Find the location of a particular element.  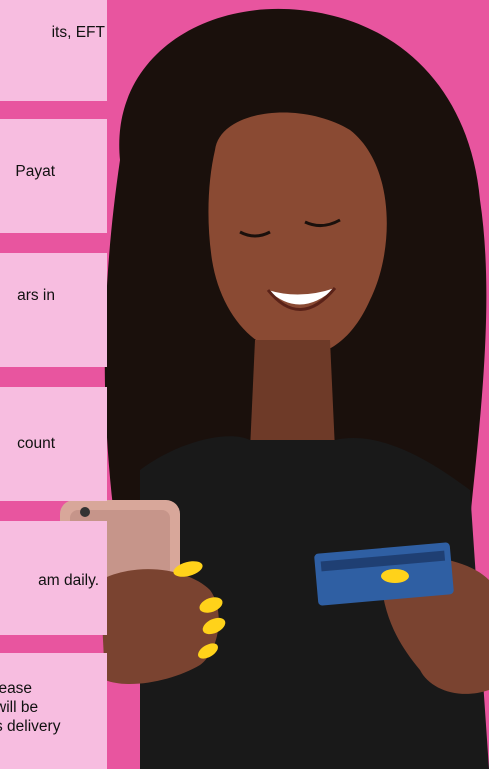

info-card-text: count is located at coordinates (36, 443).